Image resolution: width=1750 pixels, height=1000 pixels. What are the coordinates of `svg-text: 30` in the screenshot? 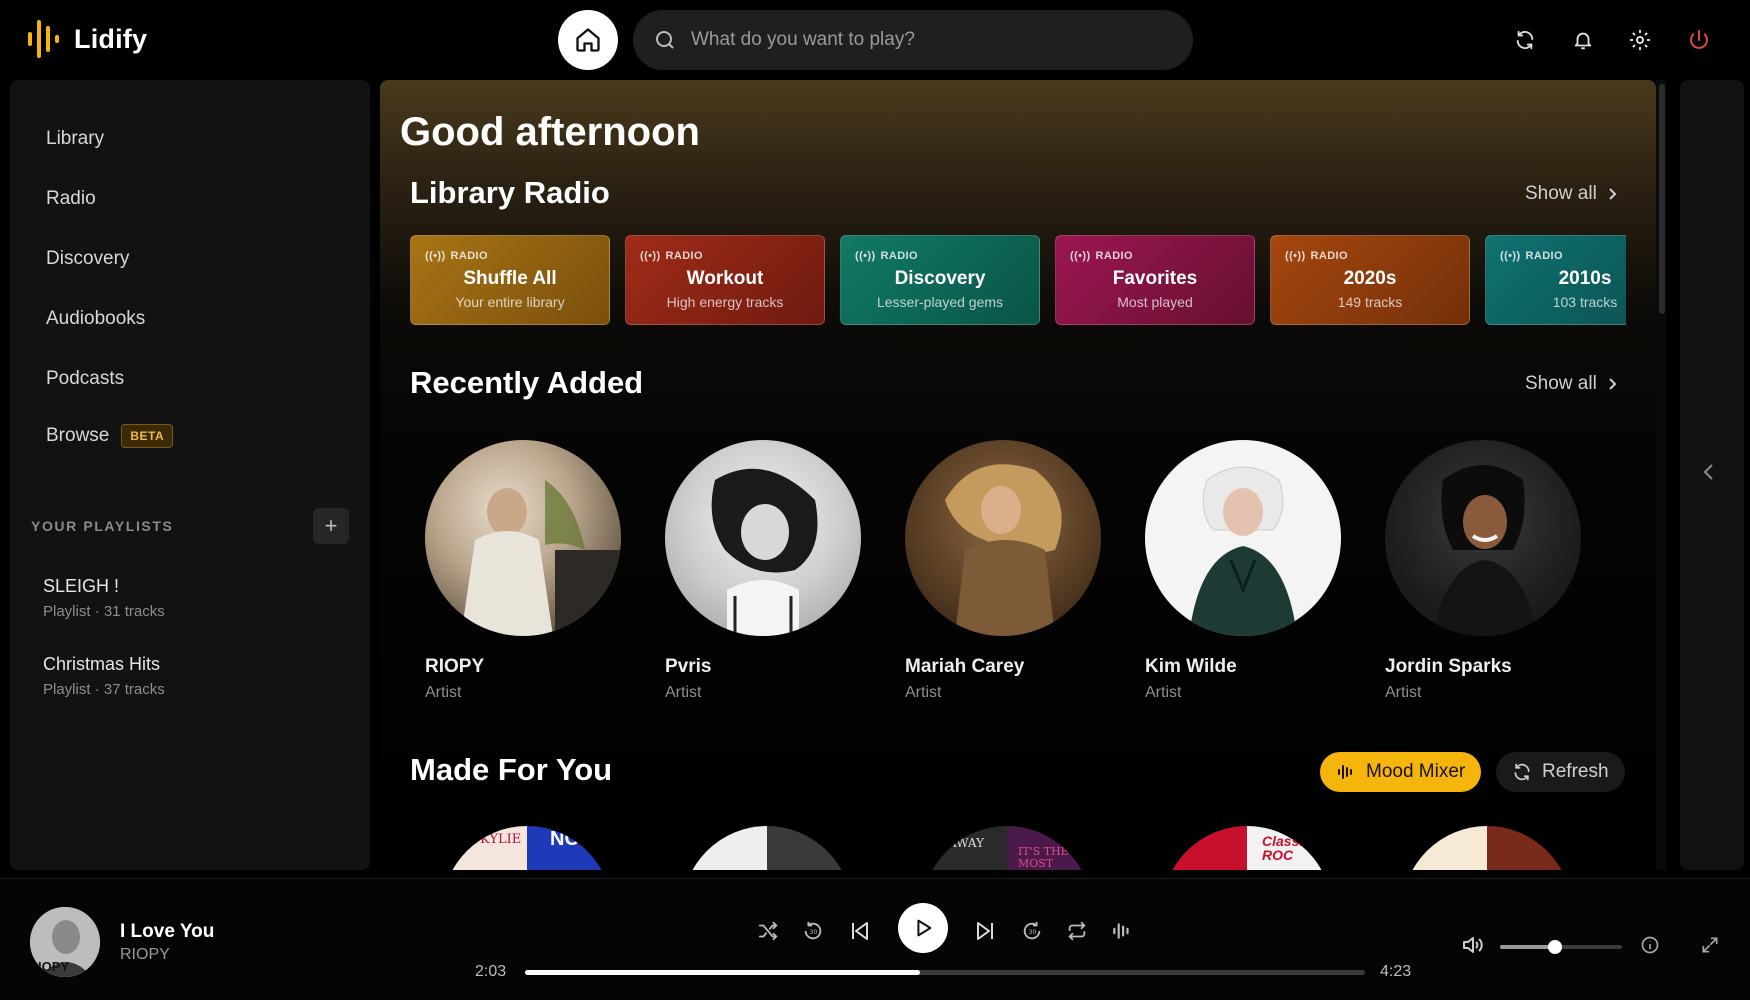 It's located at (1032, 932).